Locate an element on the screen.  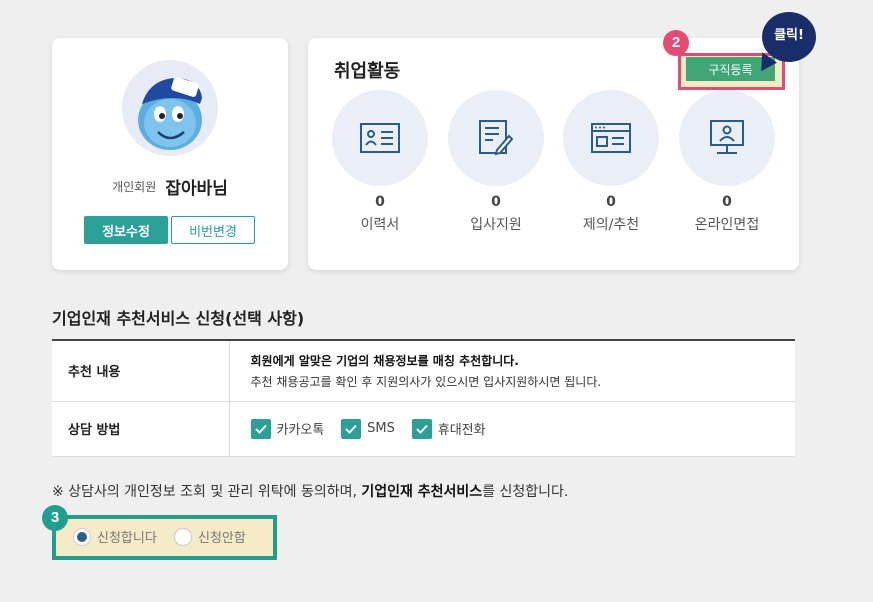
change-password-button: 비번변경 is located at coordinates (213, 230).